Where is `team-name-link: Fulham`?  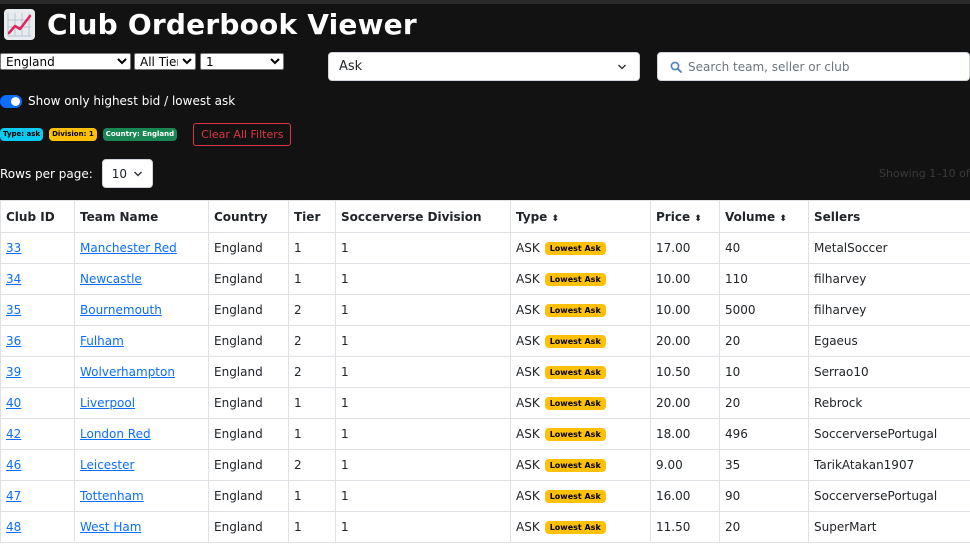
team-name-link: Fulham is located at coordinates (102, 341).